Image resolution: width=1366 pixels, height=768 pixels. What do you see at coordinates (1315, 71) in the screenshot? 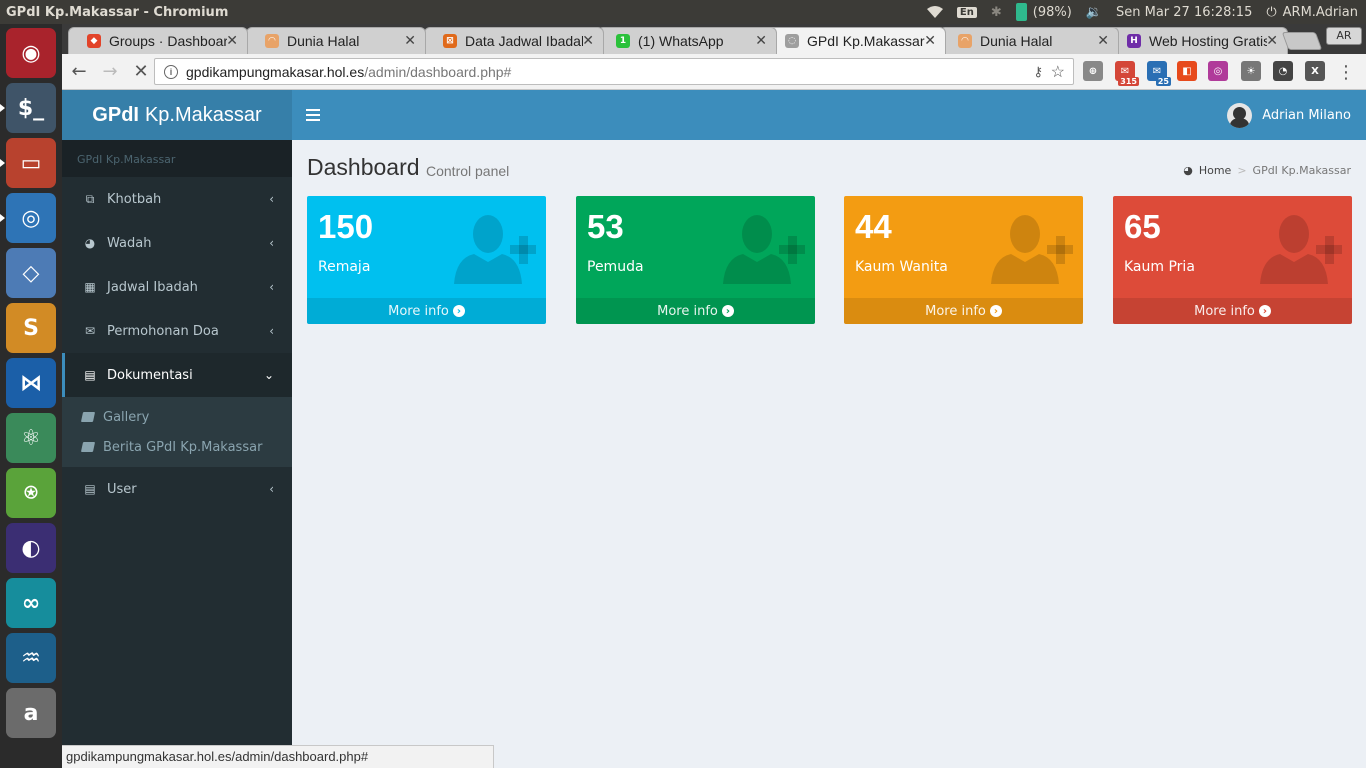
I see `extension-x-icon: X` at bounding box center [1315, 71].